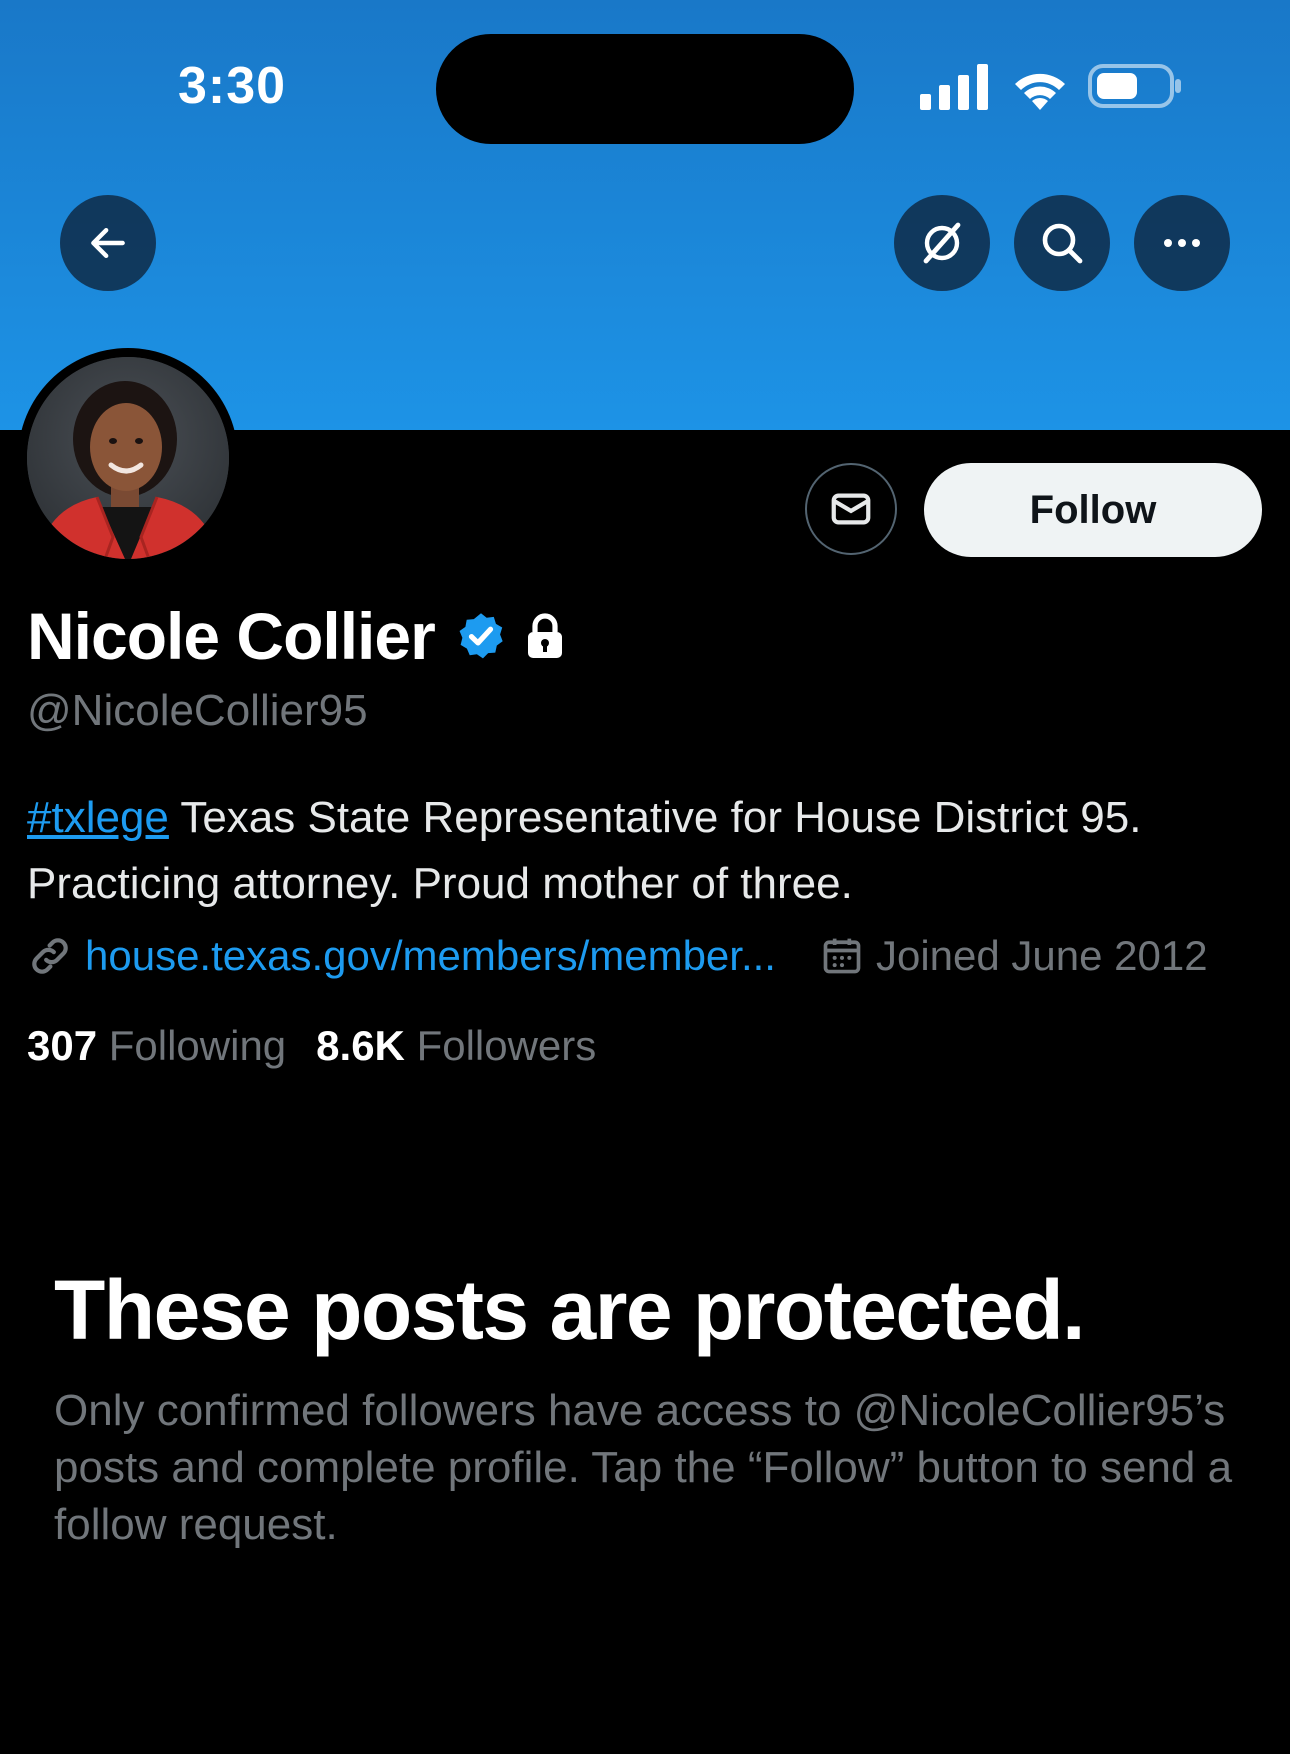 This screenshot has width=1290, height=1754. I want to click on following-stat: 307 Following, so click(156, 1046).